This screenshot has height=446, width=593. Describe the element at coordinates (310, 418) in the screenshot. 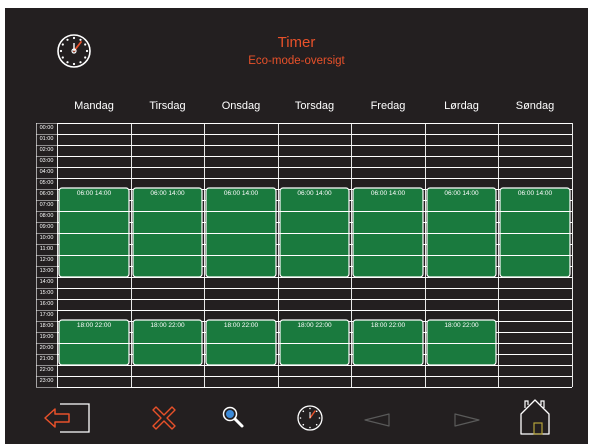

I see `timer-icon` at that location.